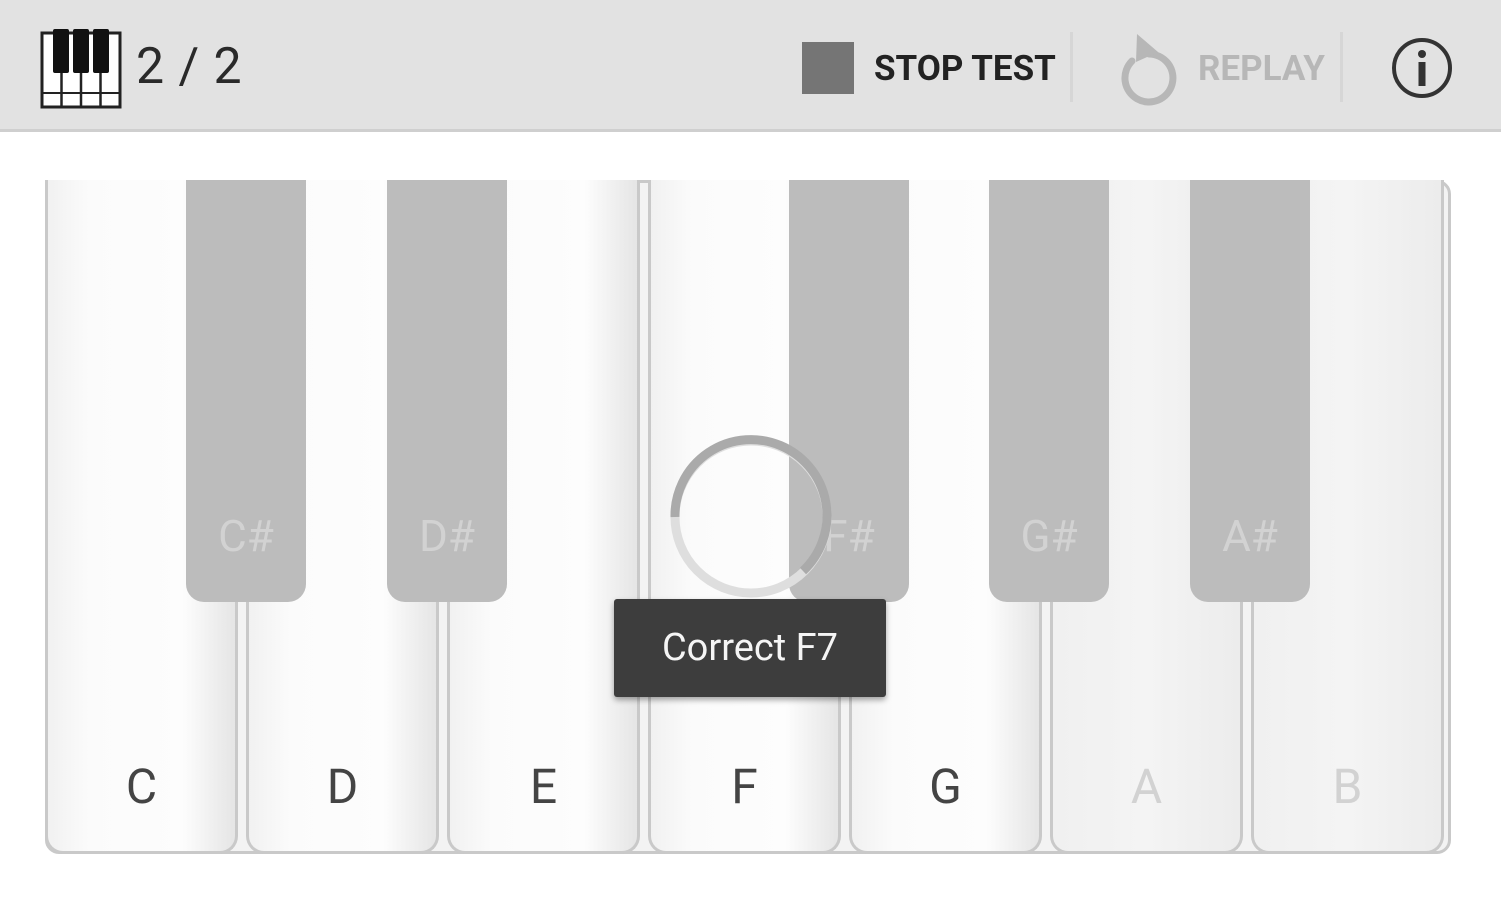 The width and height of the screenshot is (1501, 900). What do you see at coordinates (1250, 391) in the screenshot?
I see `black-key-a-sharp: A#` at bounding box center [1250, 391].